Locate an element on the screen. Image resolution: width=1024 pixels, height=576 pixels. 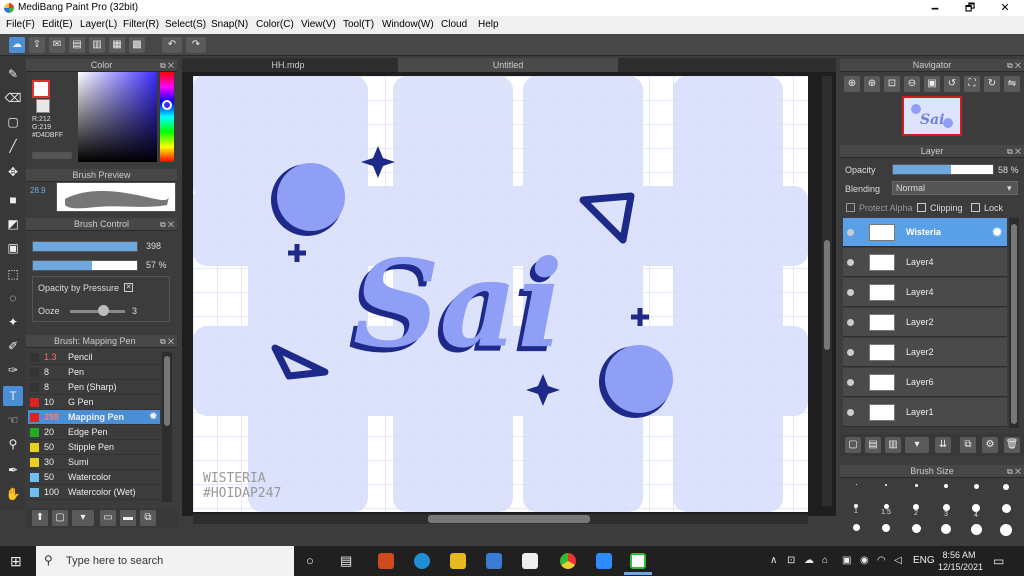
export-icon: ⇪ is located at coordinates (37, 45).